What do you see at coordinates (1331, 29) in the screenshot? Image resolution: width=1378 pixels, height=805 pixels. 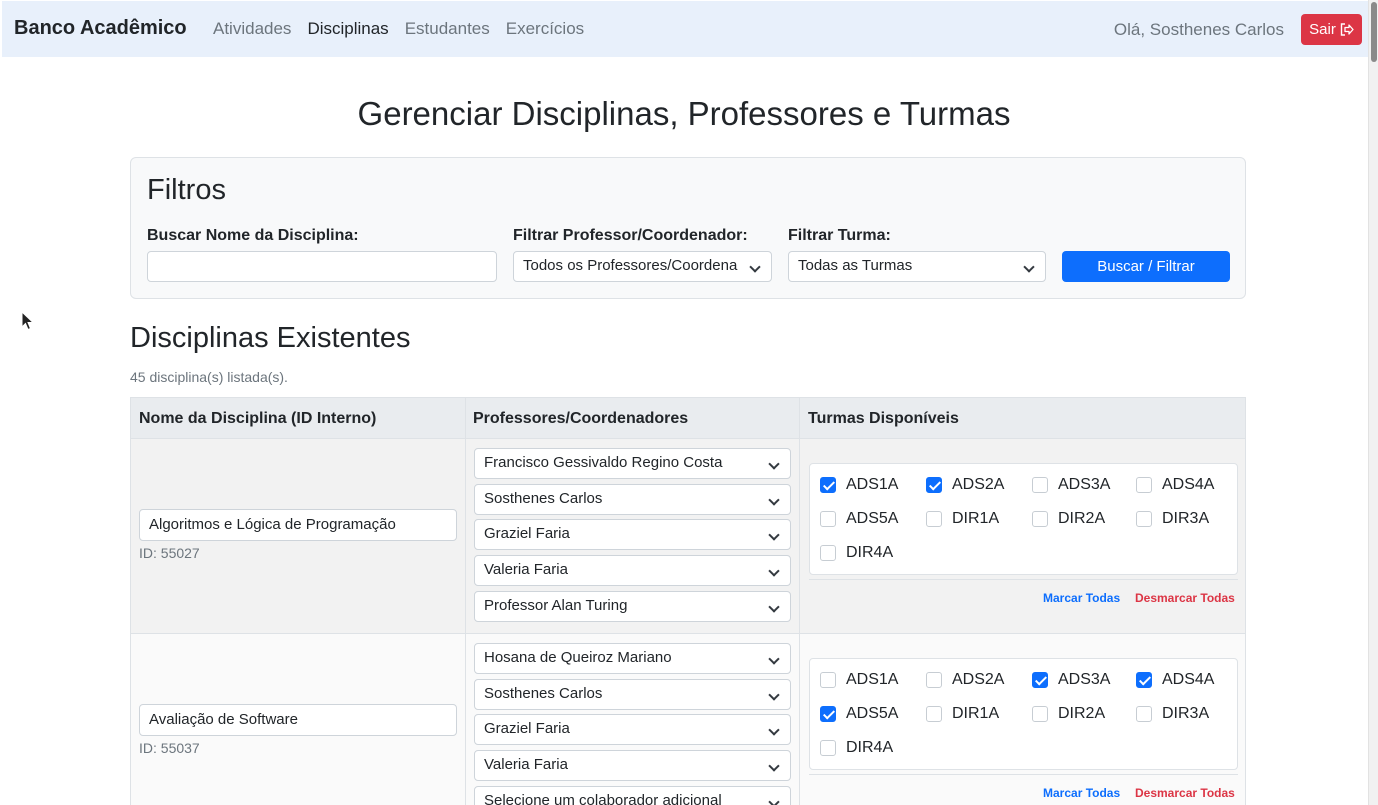 I see `logout-button: Sair` at bounding box center [1331, 29].